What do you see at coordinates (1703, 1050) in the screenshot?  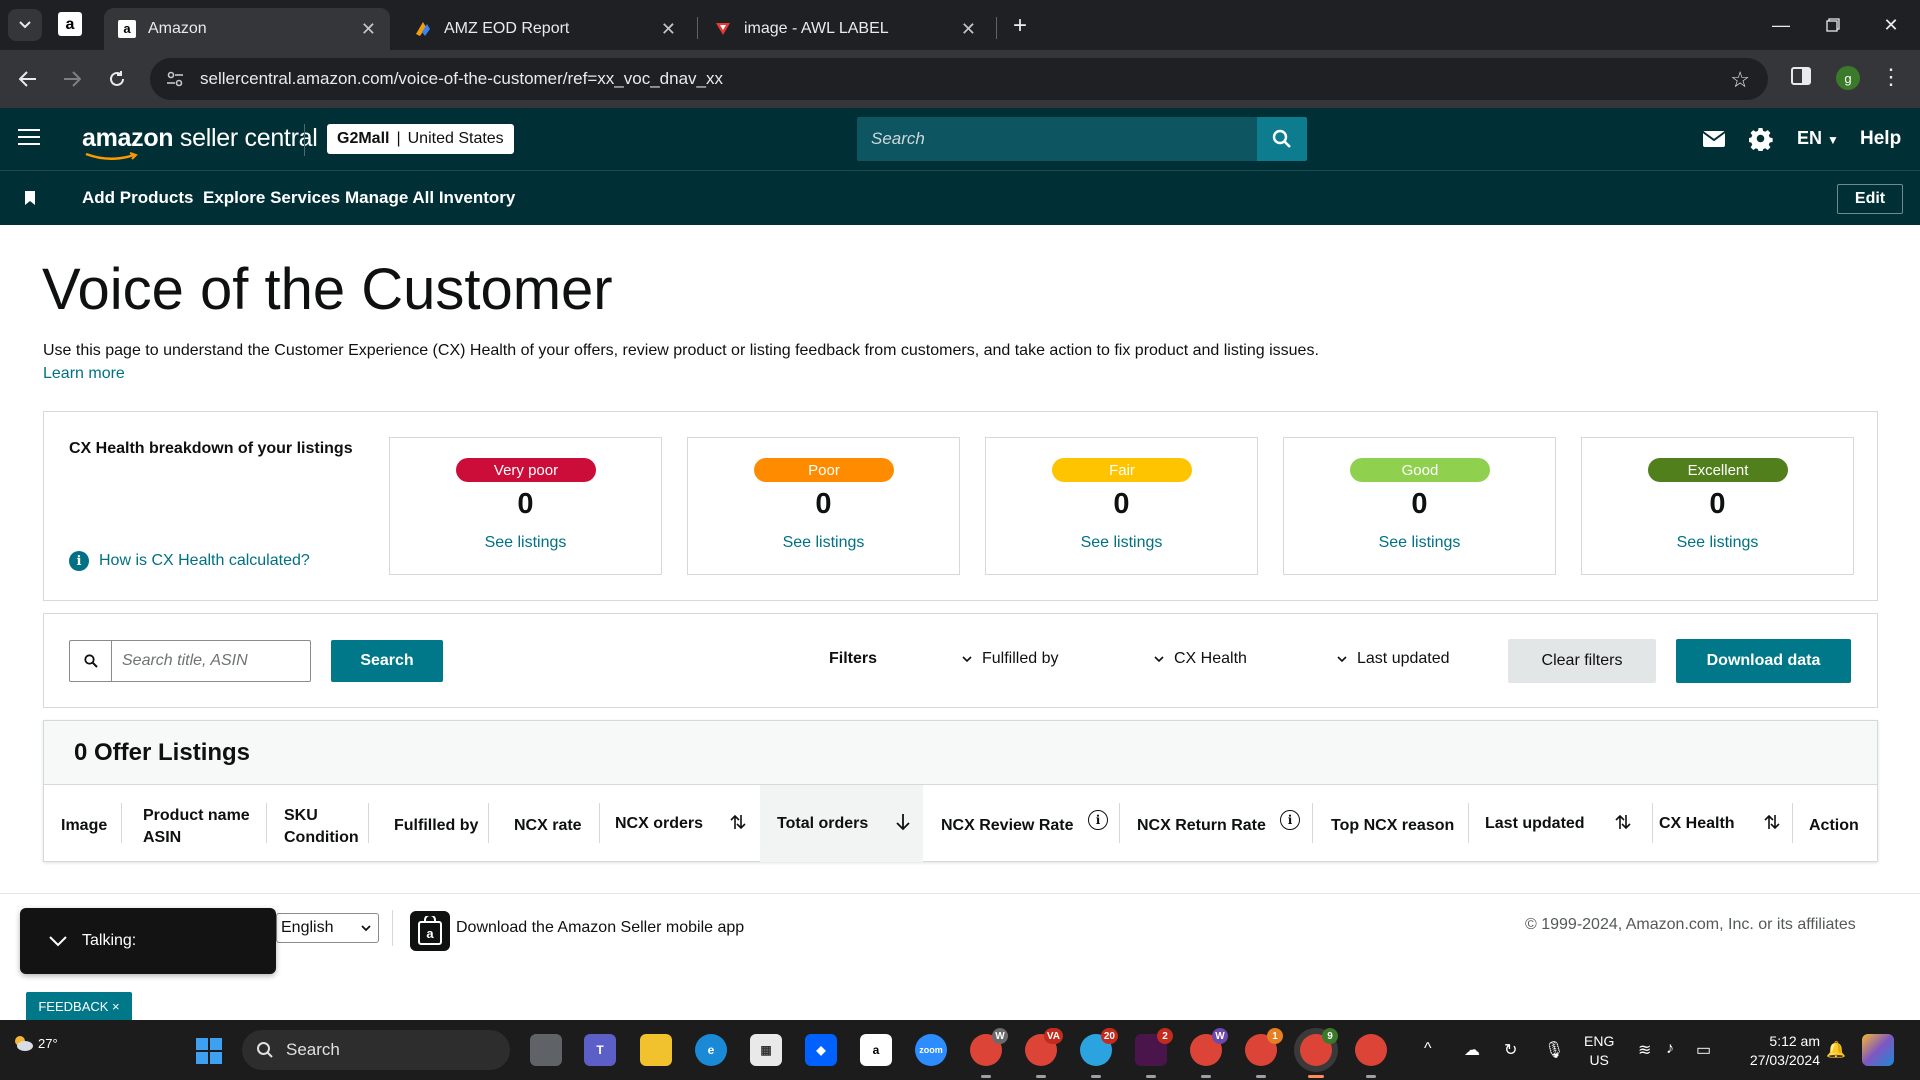 I see `battery-icon: ▭` at bounding box center [1703, 1050].